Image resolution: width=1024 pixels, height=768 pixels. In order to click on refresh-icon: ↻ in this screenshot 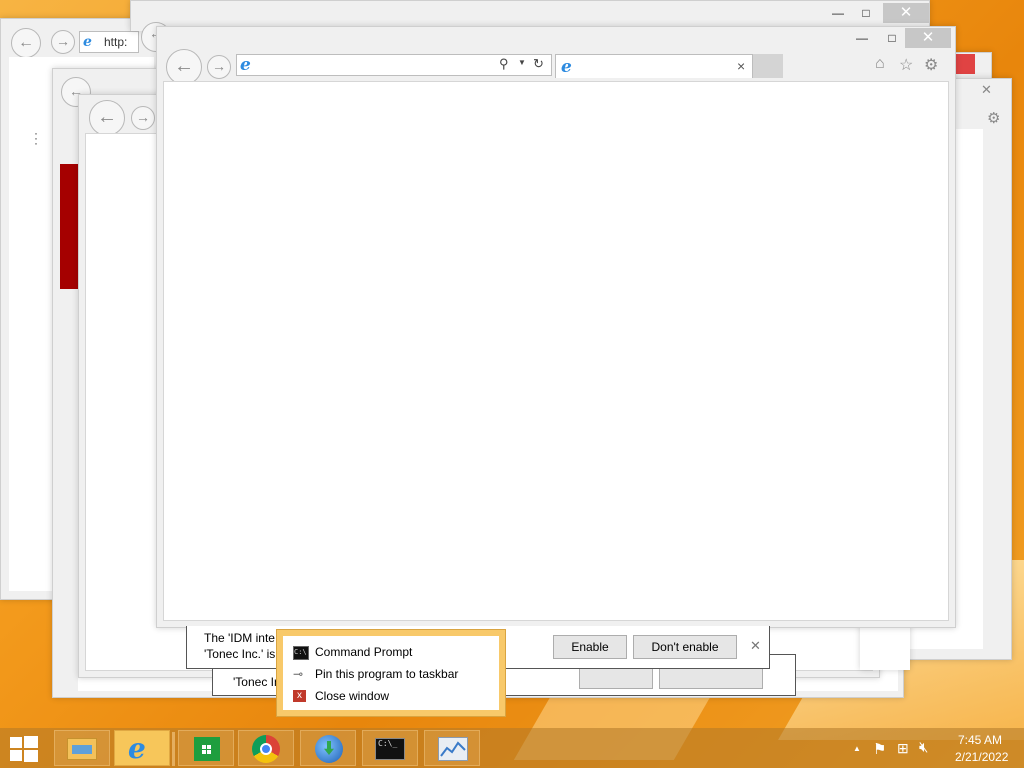, I will do `click(538, 64)`.